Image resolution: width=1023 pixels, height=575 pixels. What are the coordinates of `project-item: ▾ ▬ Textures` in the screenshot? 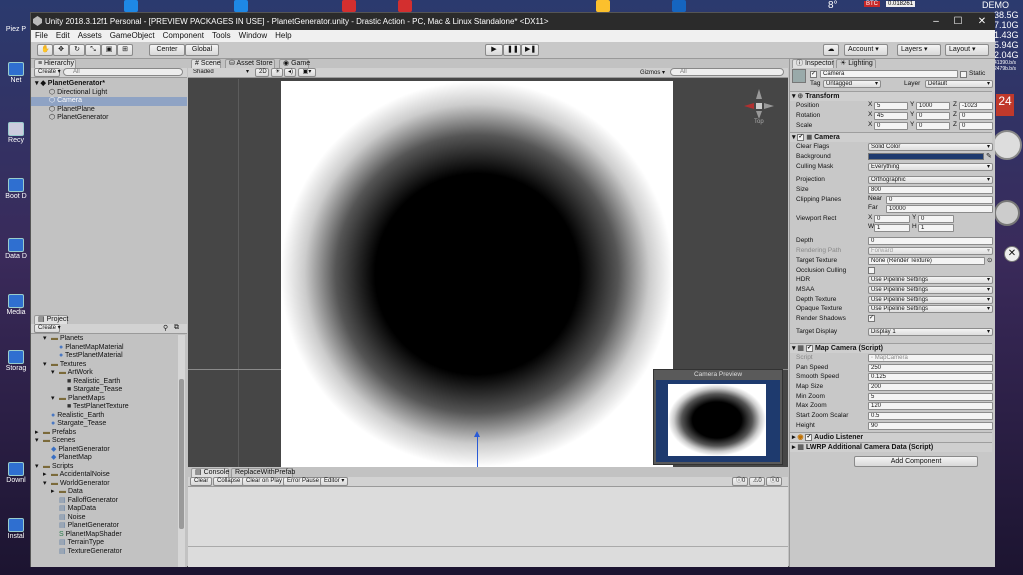 It's located at (104, 365).